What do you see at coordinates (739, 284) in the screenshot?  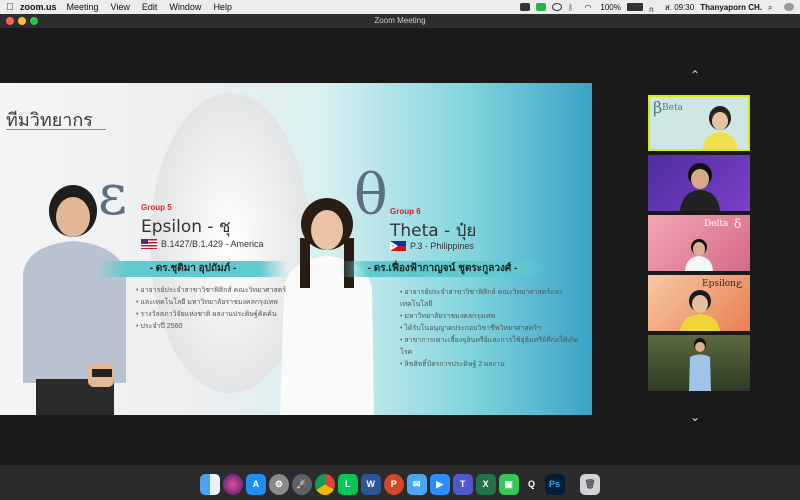 I see `tile-symbol: ε` at bounding box center [739, 284].